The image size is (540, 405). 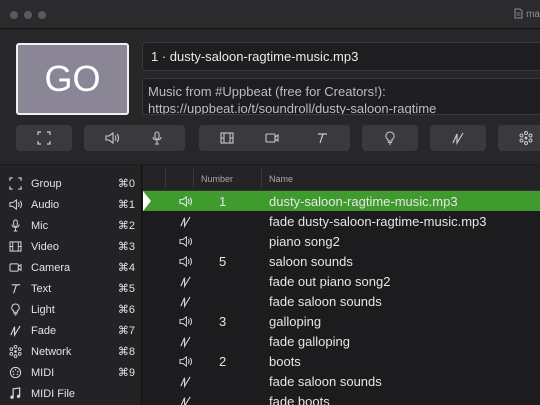 What do you see at coordinates (341, 321) in the screenshot?
I see `cue-row: 3 galloping` at bounding box center [341, 321].